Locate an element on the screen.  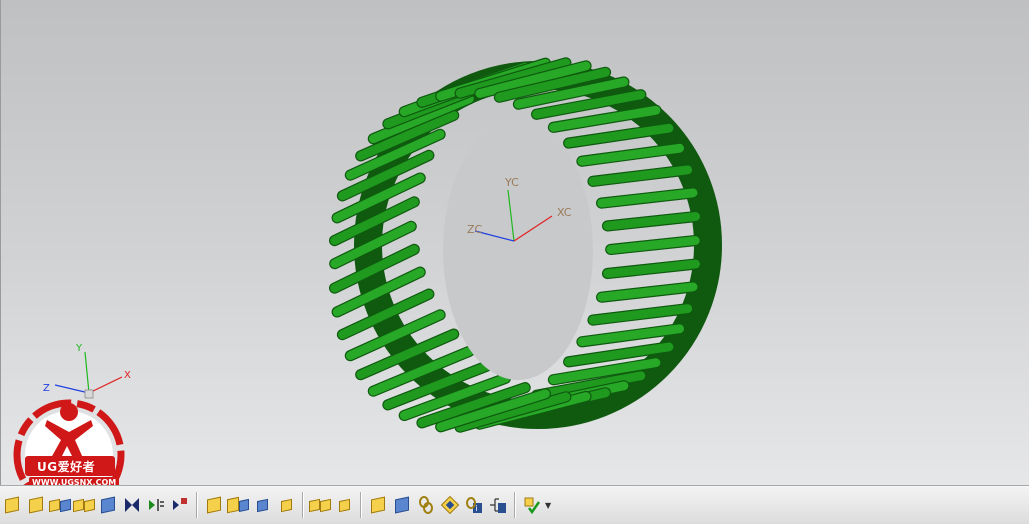
wcs-y-label: YC is located at coordinates (511, 182).